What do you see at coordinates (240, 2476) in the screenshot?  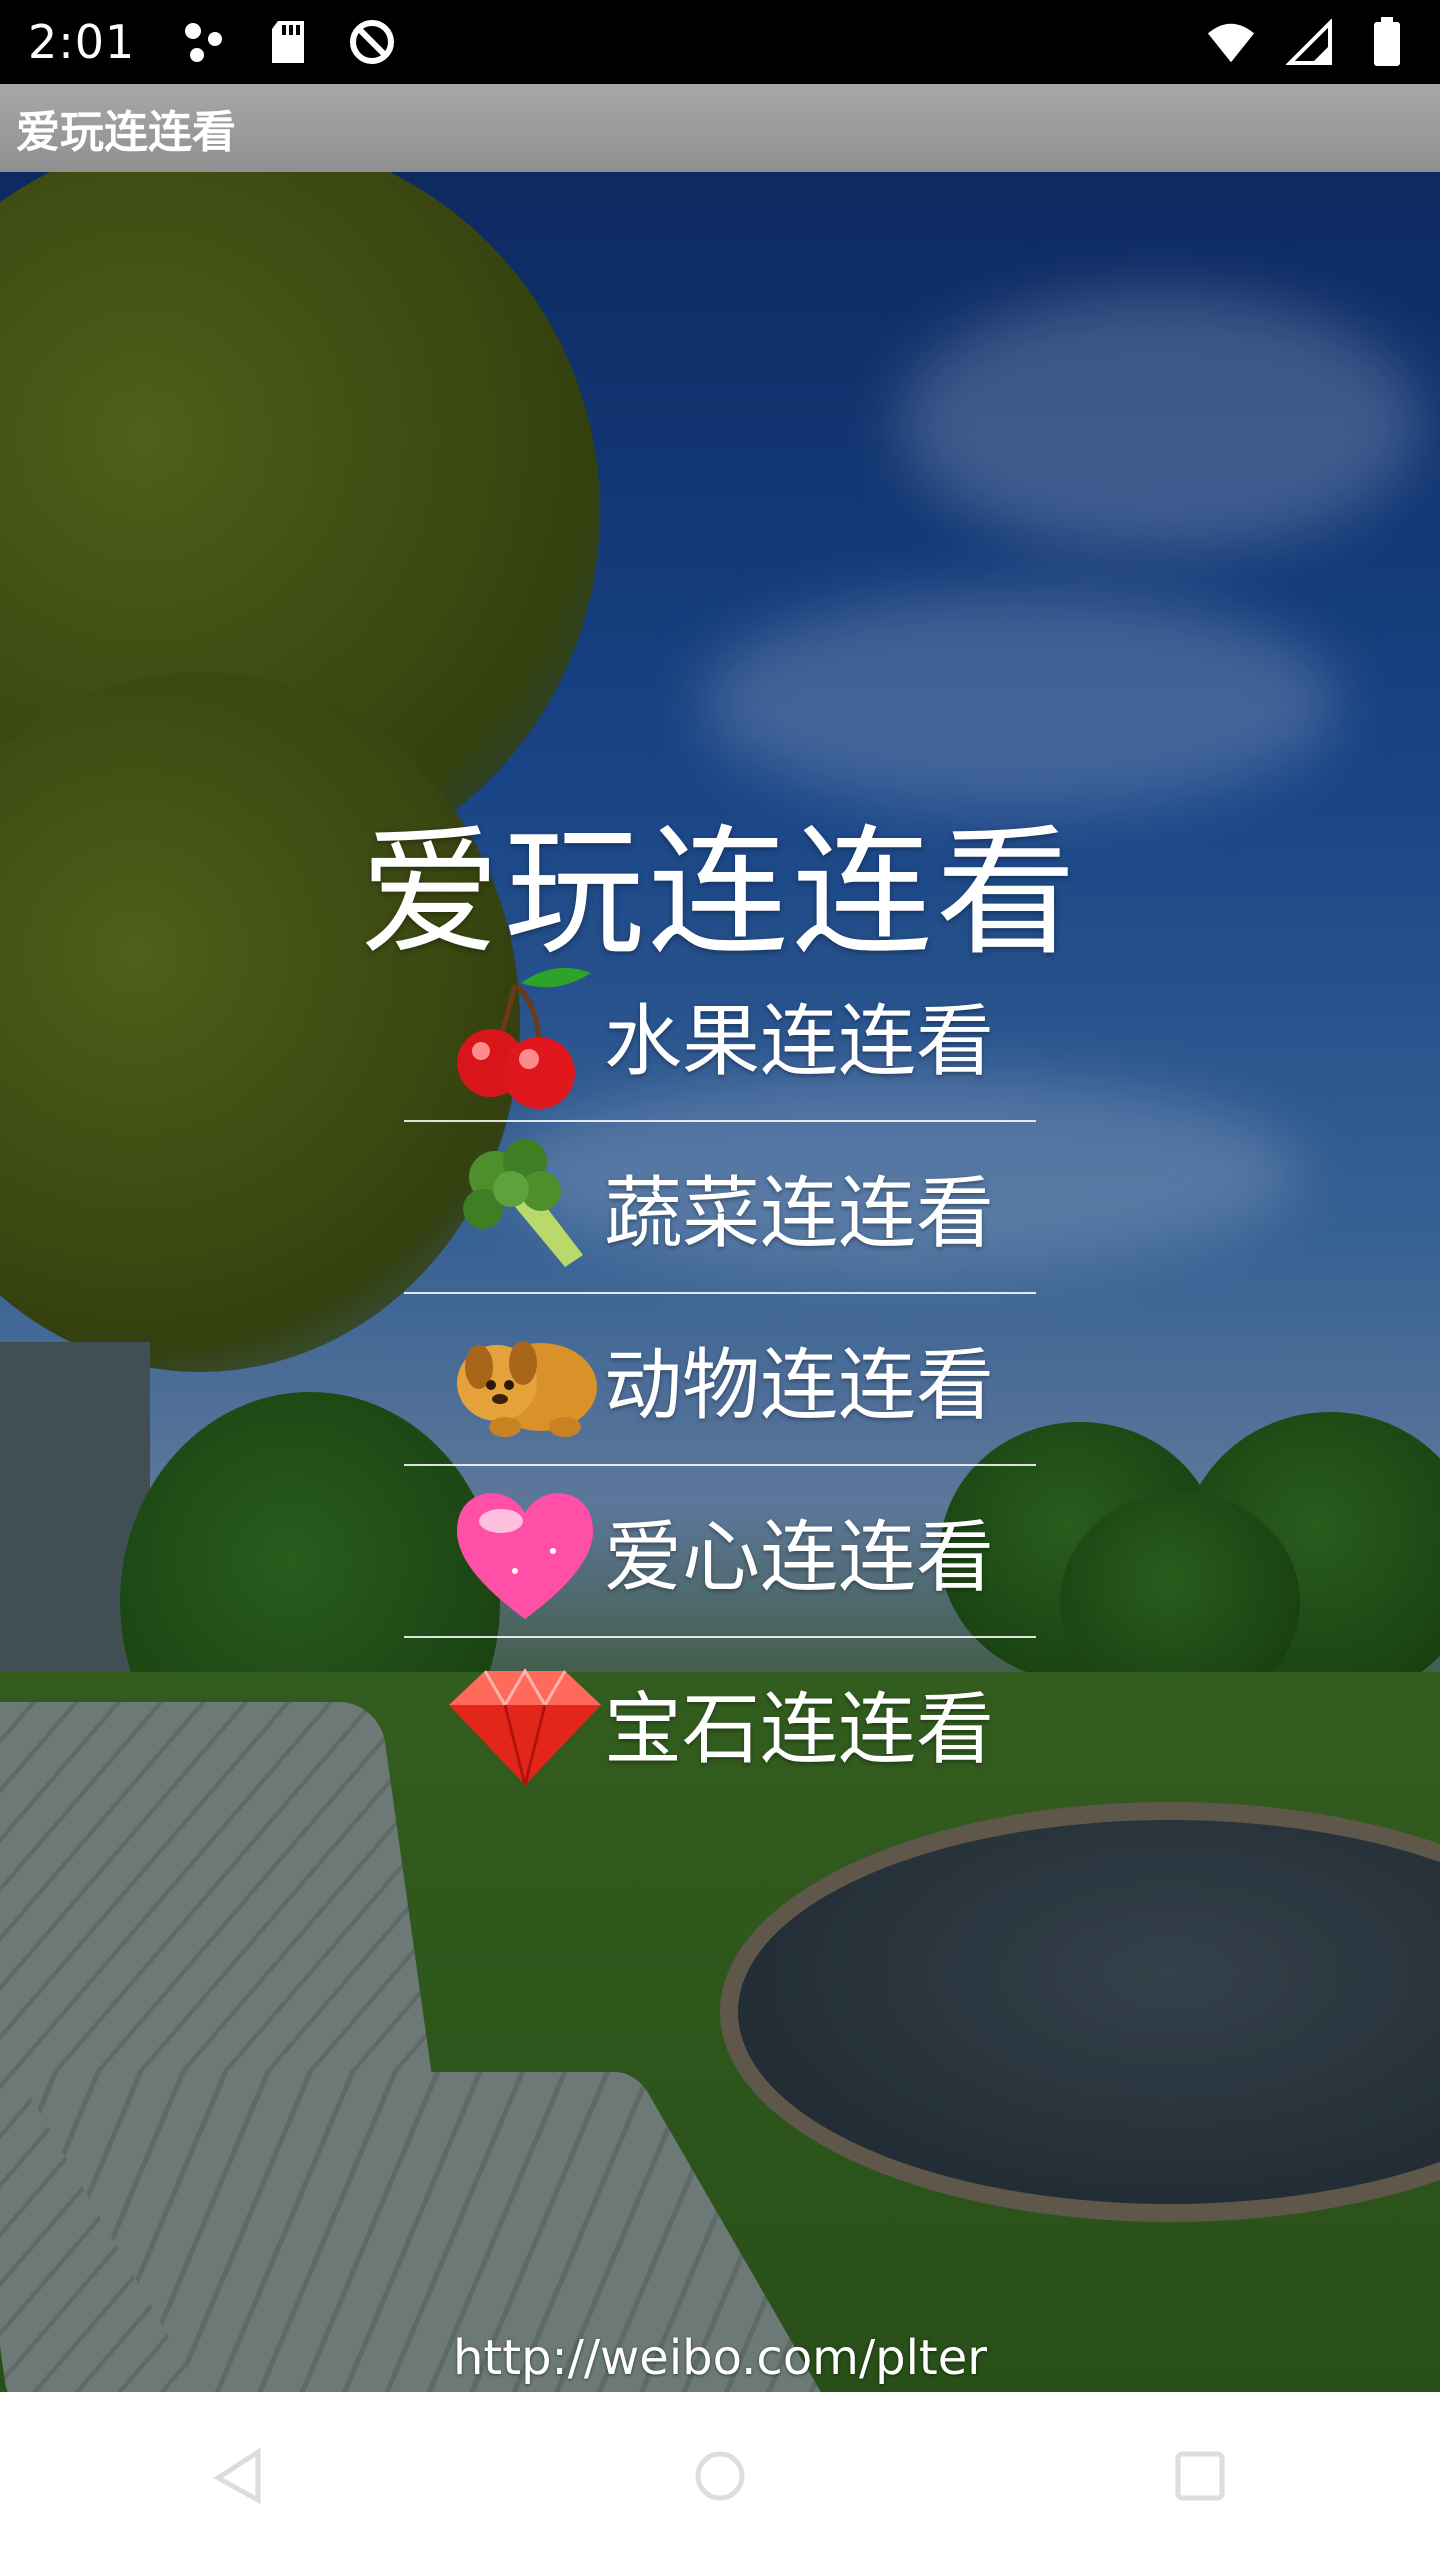 I see `back-icon` at bounding box center [240, 2476].